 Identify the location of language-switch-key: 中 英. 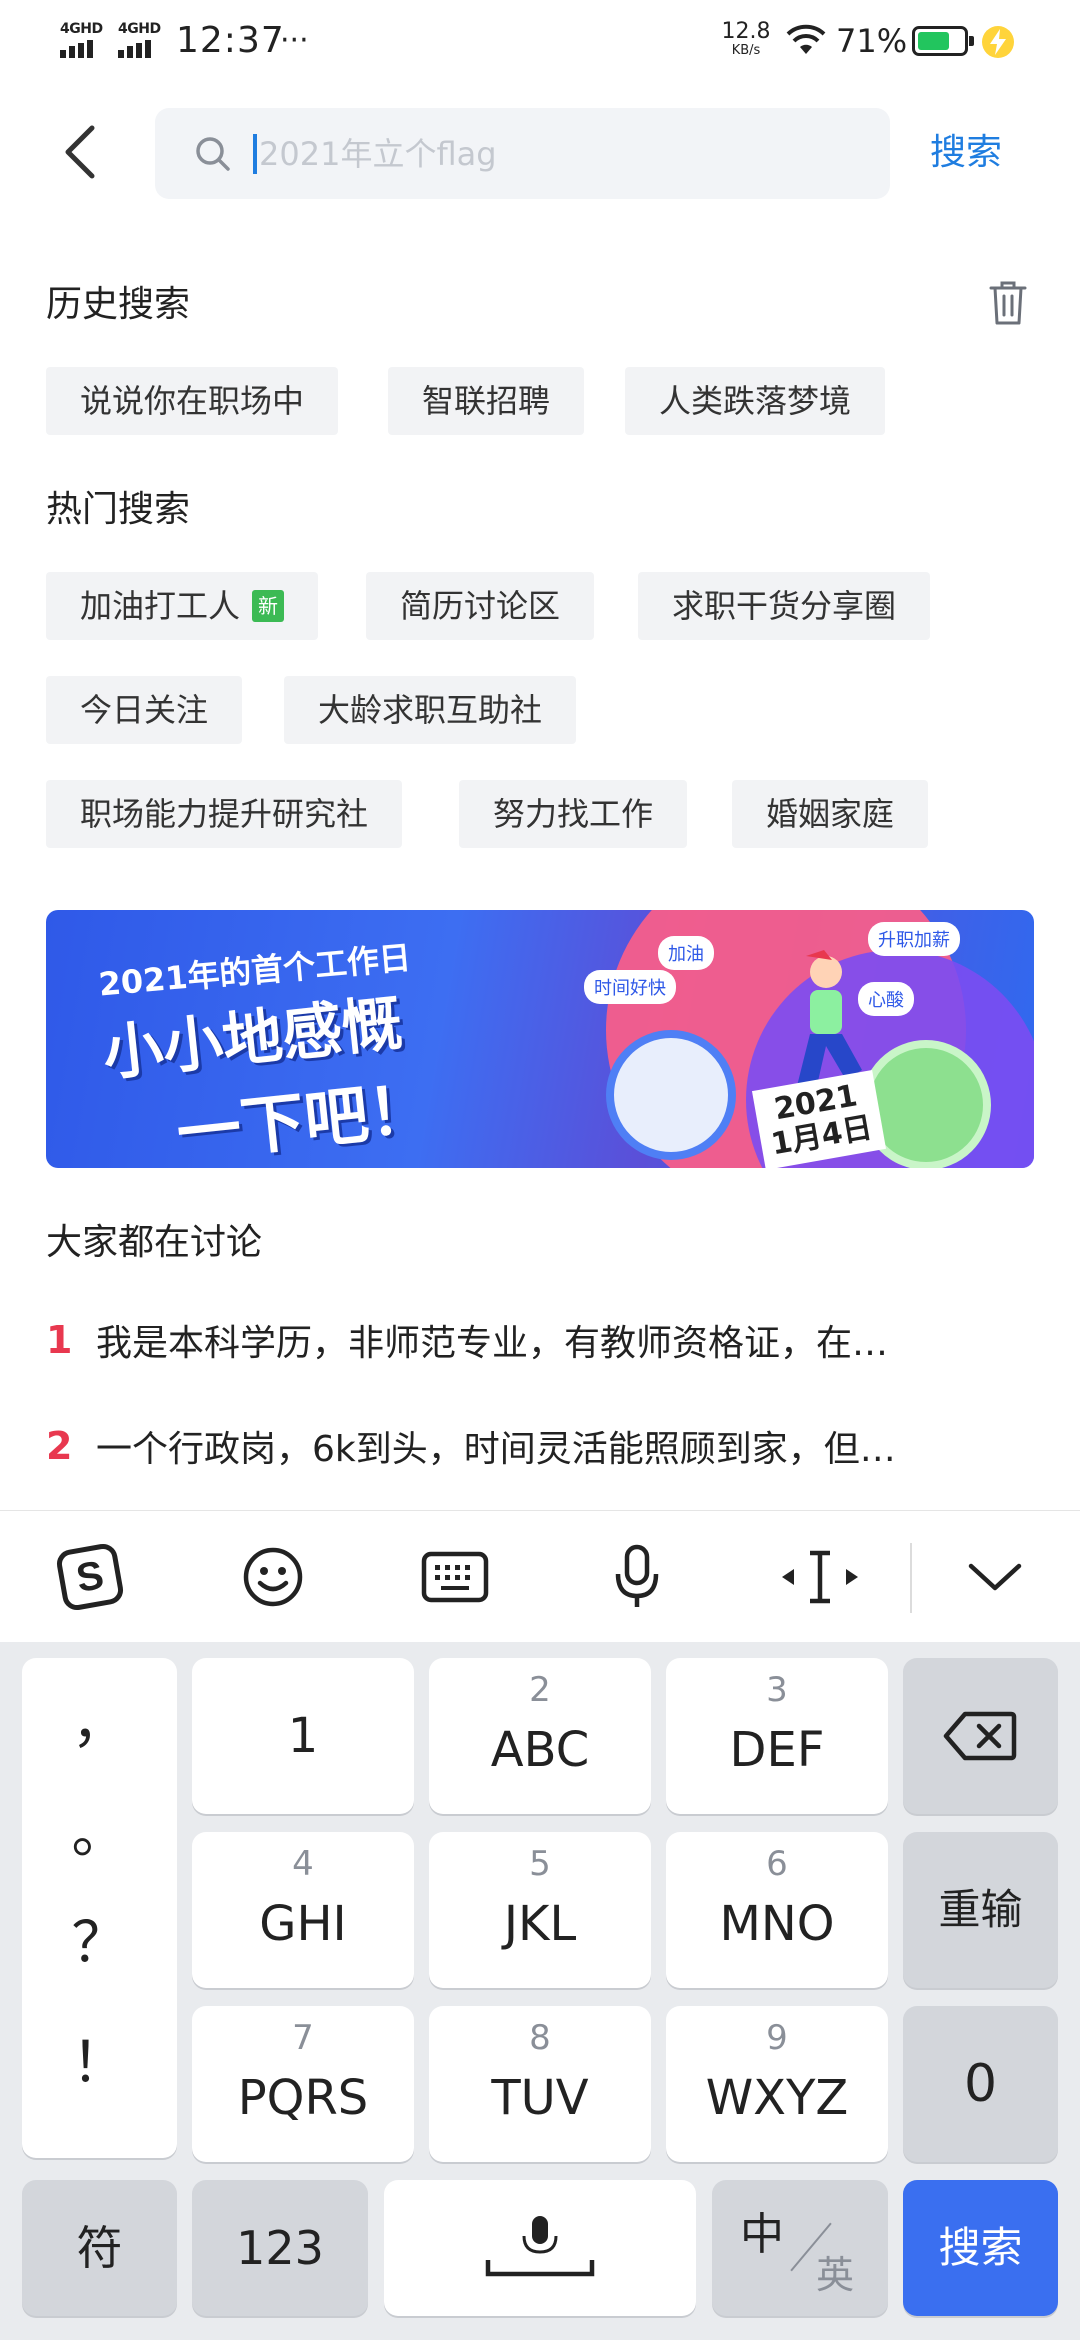
(800, 2248).